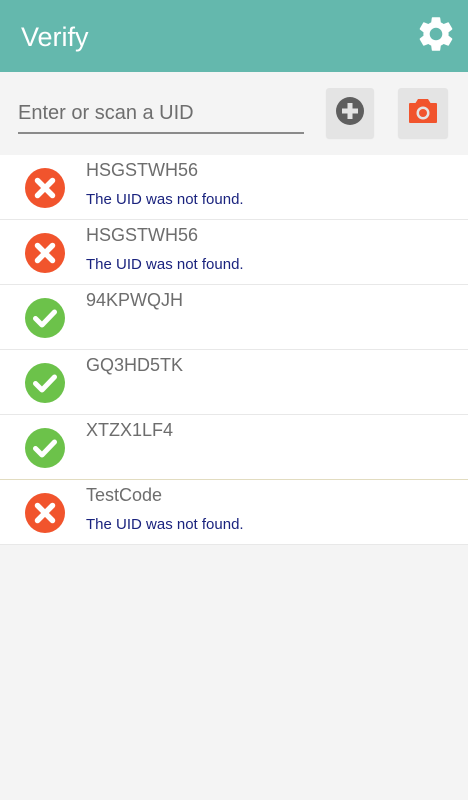 This screenshot has width=468, height=800. What do you see at coordinates (234, 36) in the screenshot?
I see `app-bar: Verify` at bounding box center [234, 36].